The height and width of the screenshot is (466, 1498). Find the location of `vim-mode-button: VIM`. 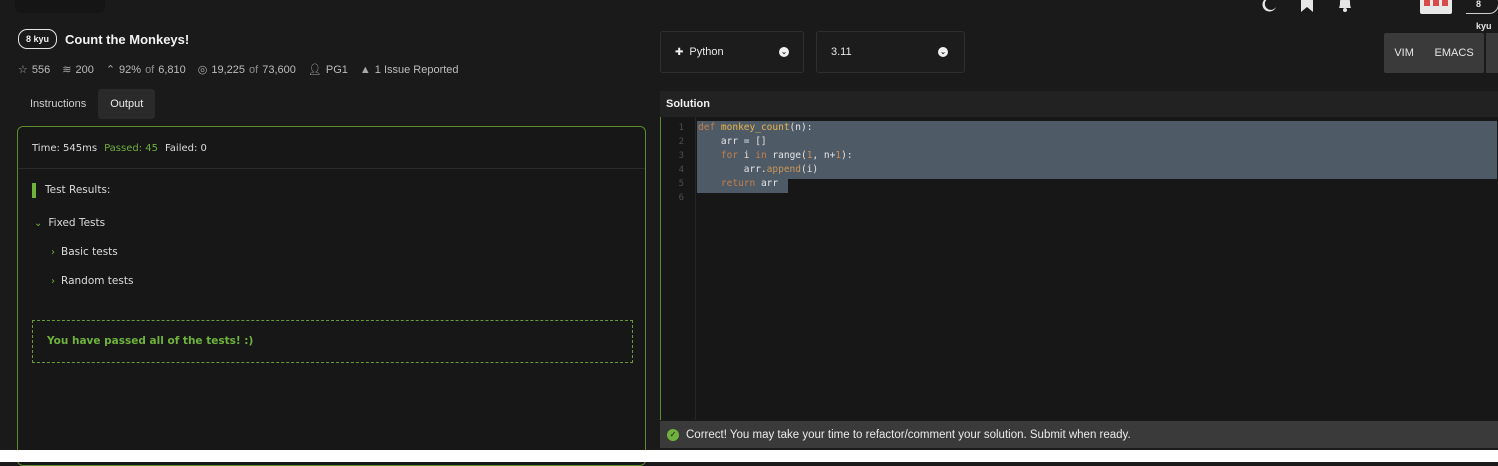

vim-mode-button: VIM is located at coordinates (1404, 53).